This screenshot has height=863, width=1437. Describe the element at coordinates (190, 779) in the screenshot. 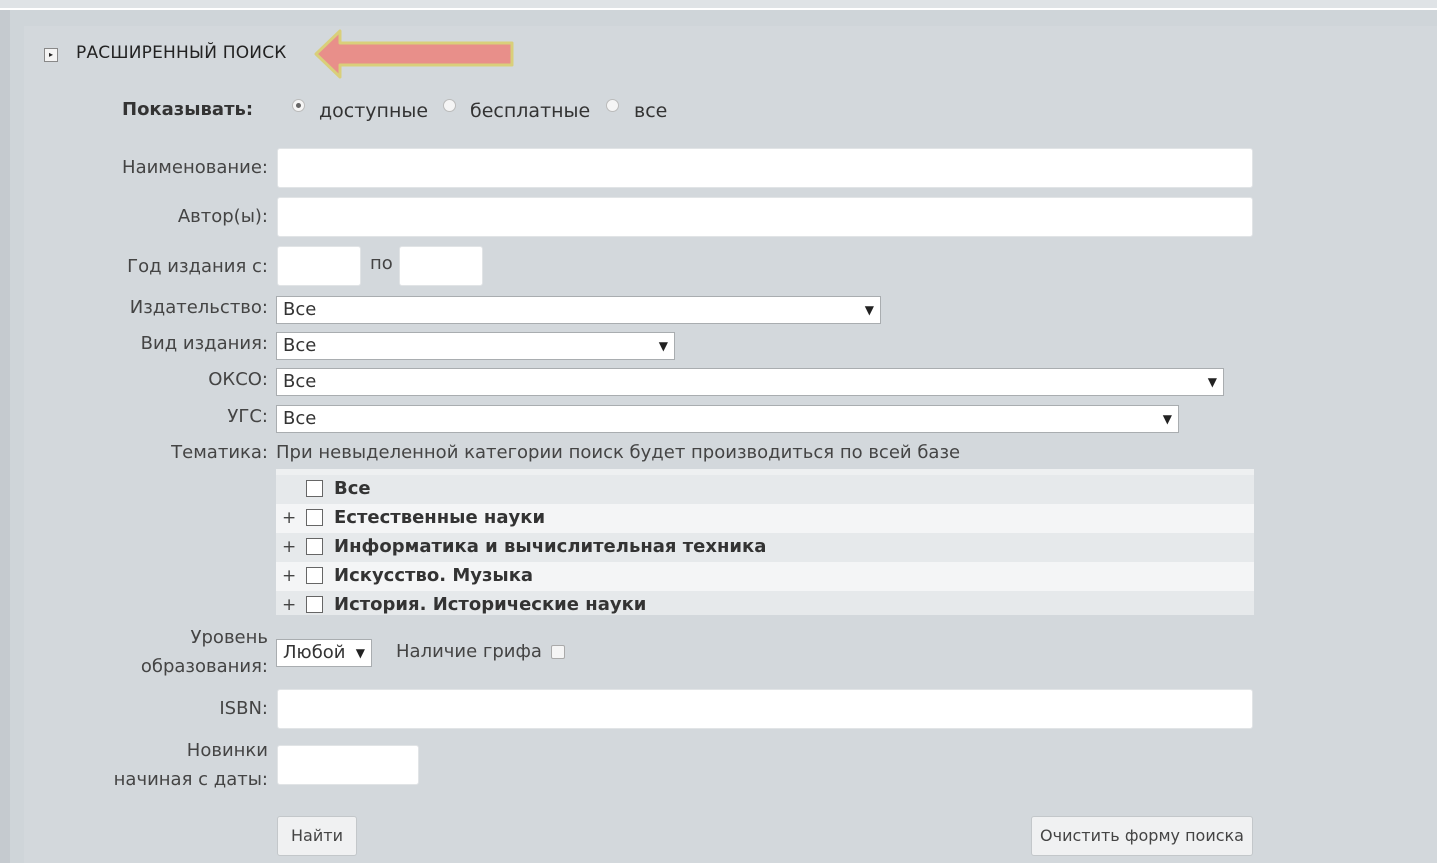

I see `new-label-line2: начиная с даты:` at that location.